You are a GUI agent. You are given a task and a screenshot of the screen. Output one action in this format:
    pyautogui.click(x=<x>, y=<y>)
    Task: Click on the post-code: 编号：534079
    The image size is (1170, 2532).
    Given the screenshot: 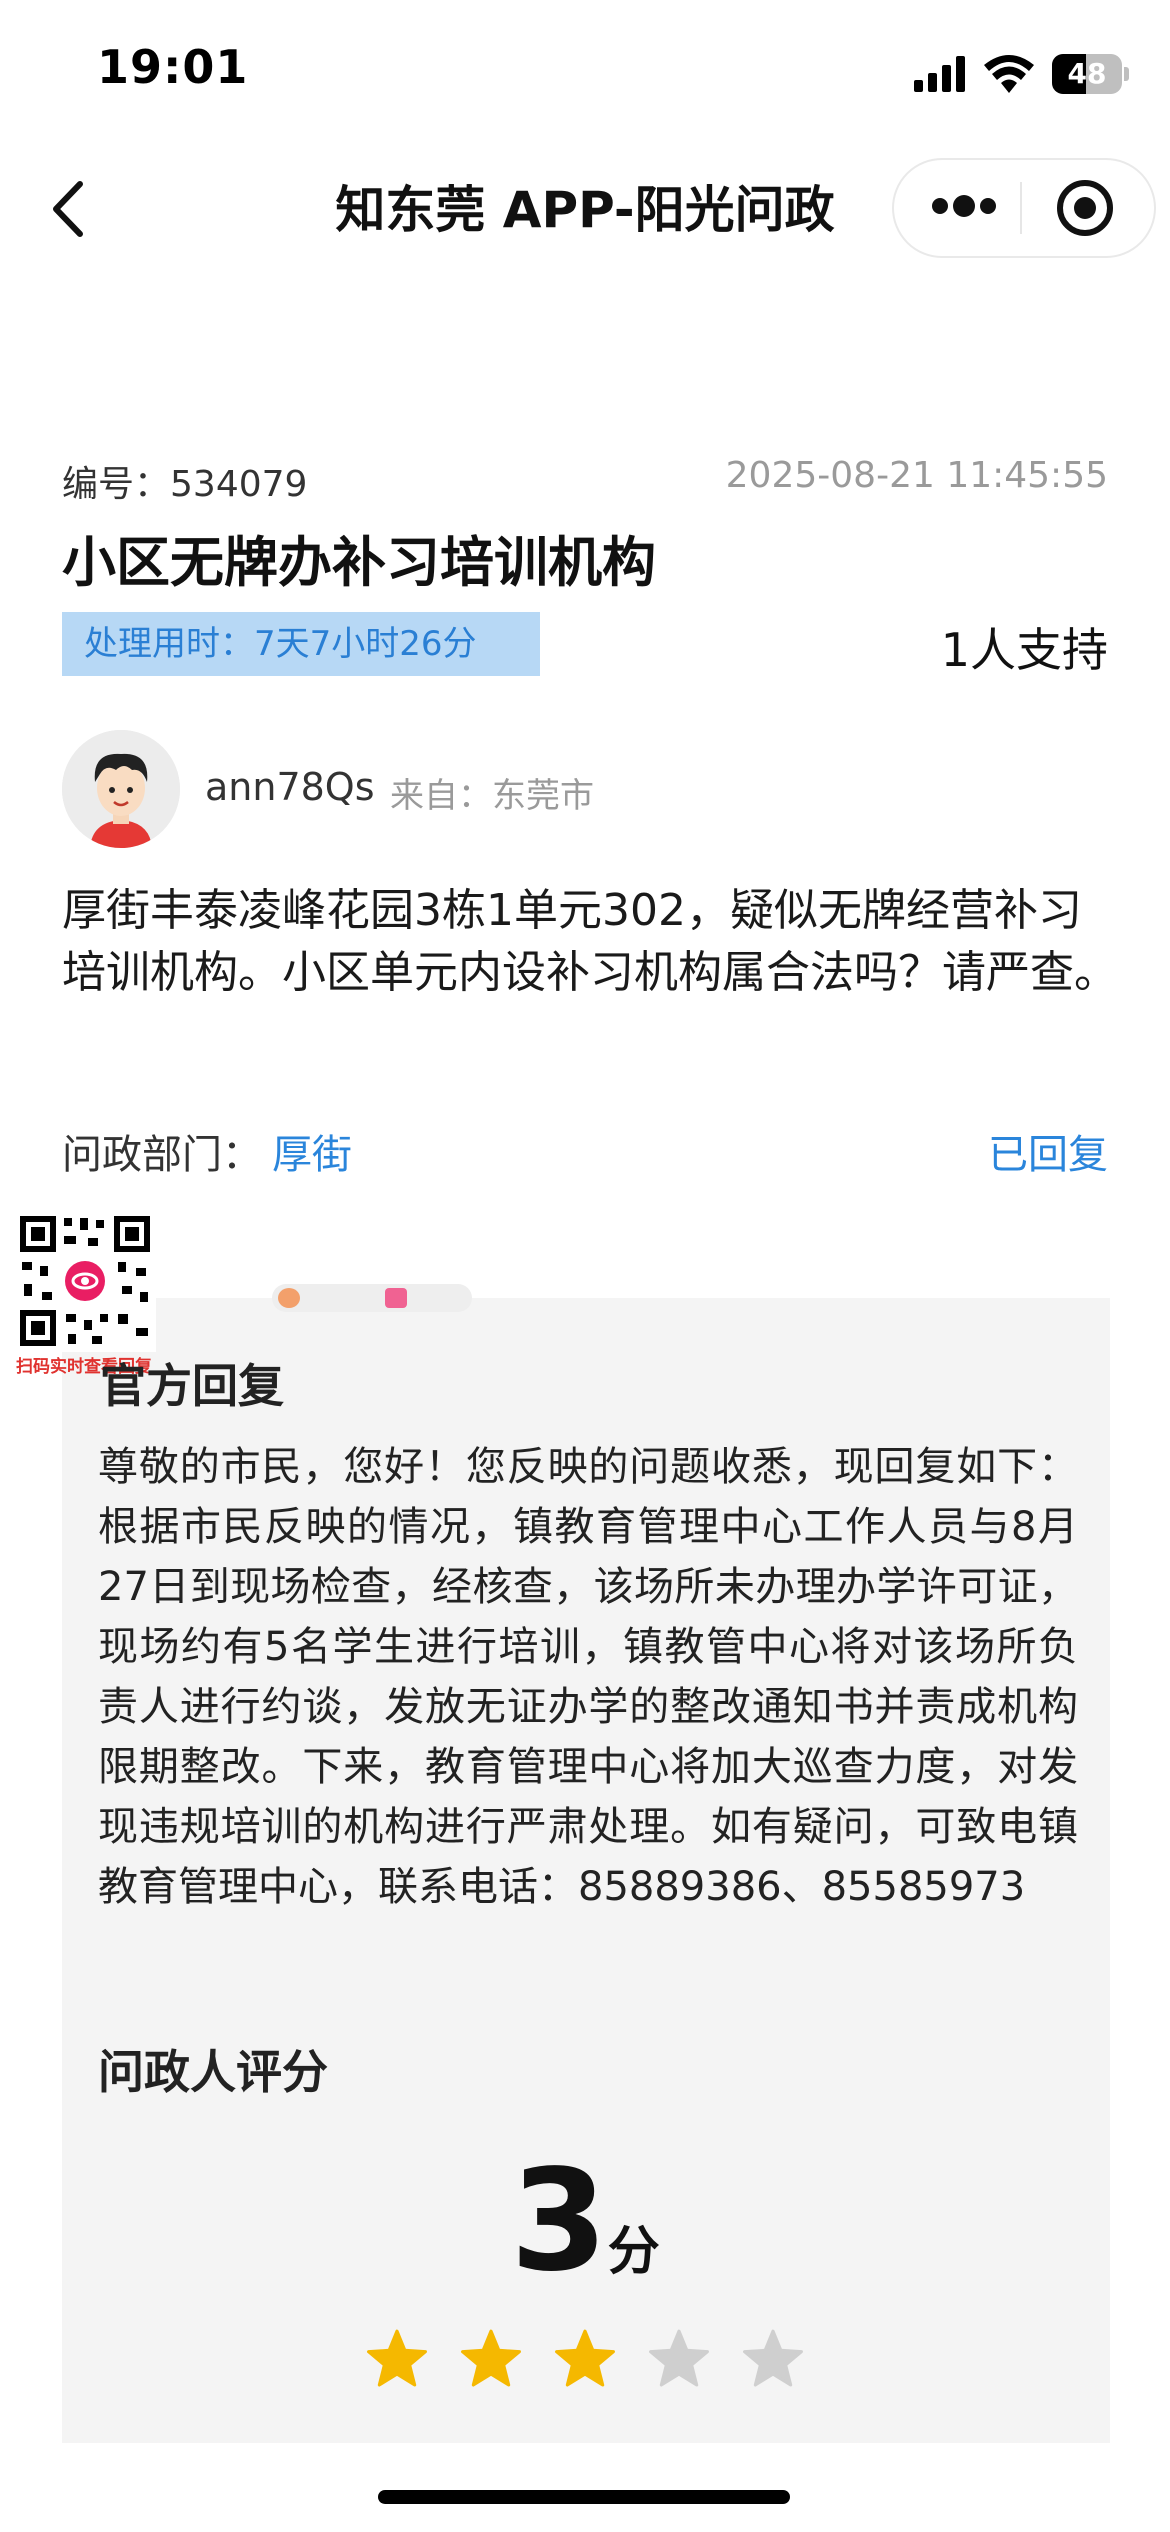 What is the action you would take?
    pyautogui.click(x=184, y=481)
    